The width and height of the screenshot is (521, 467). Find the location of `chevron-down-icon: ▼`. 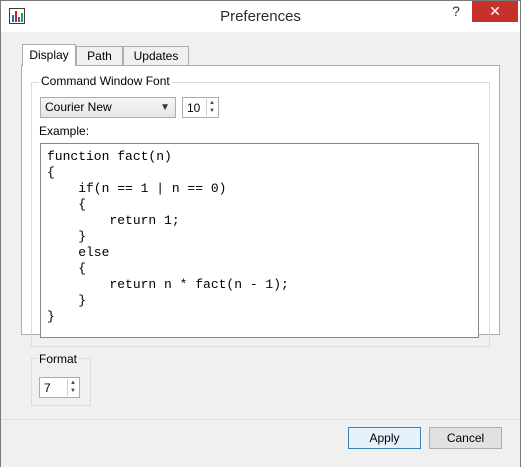

chevron-down-icon: ▼ is located at coordinates (165, 107).